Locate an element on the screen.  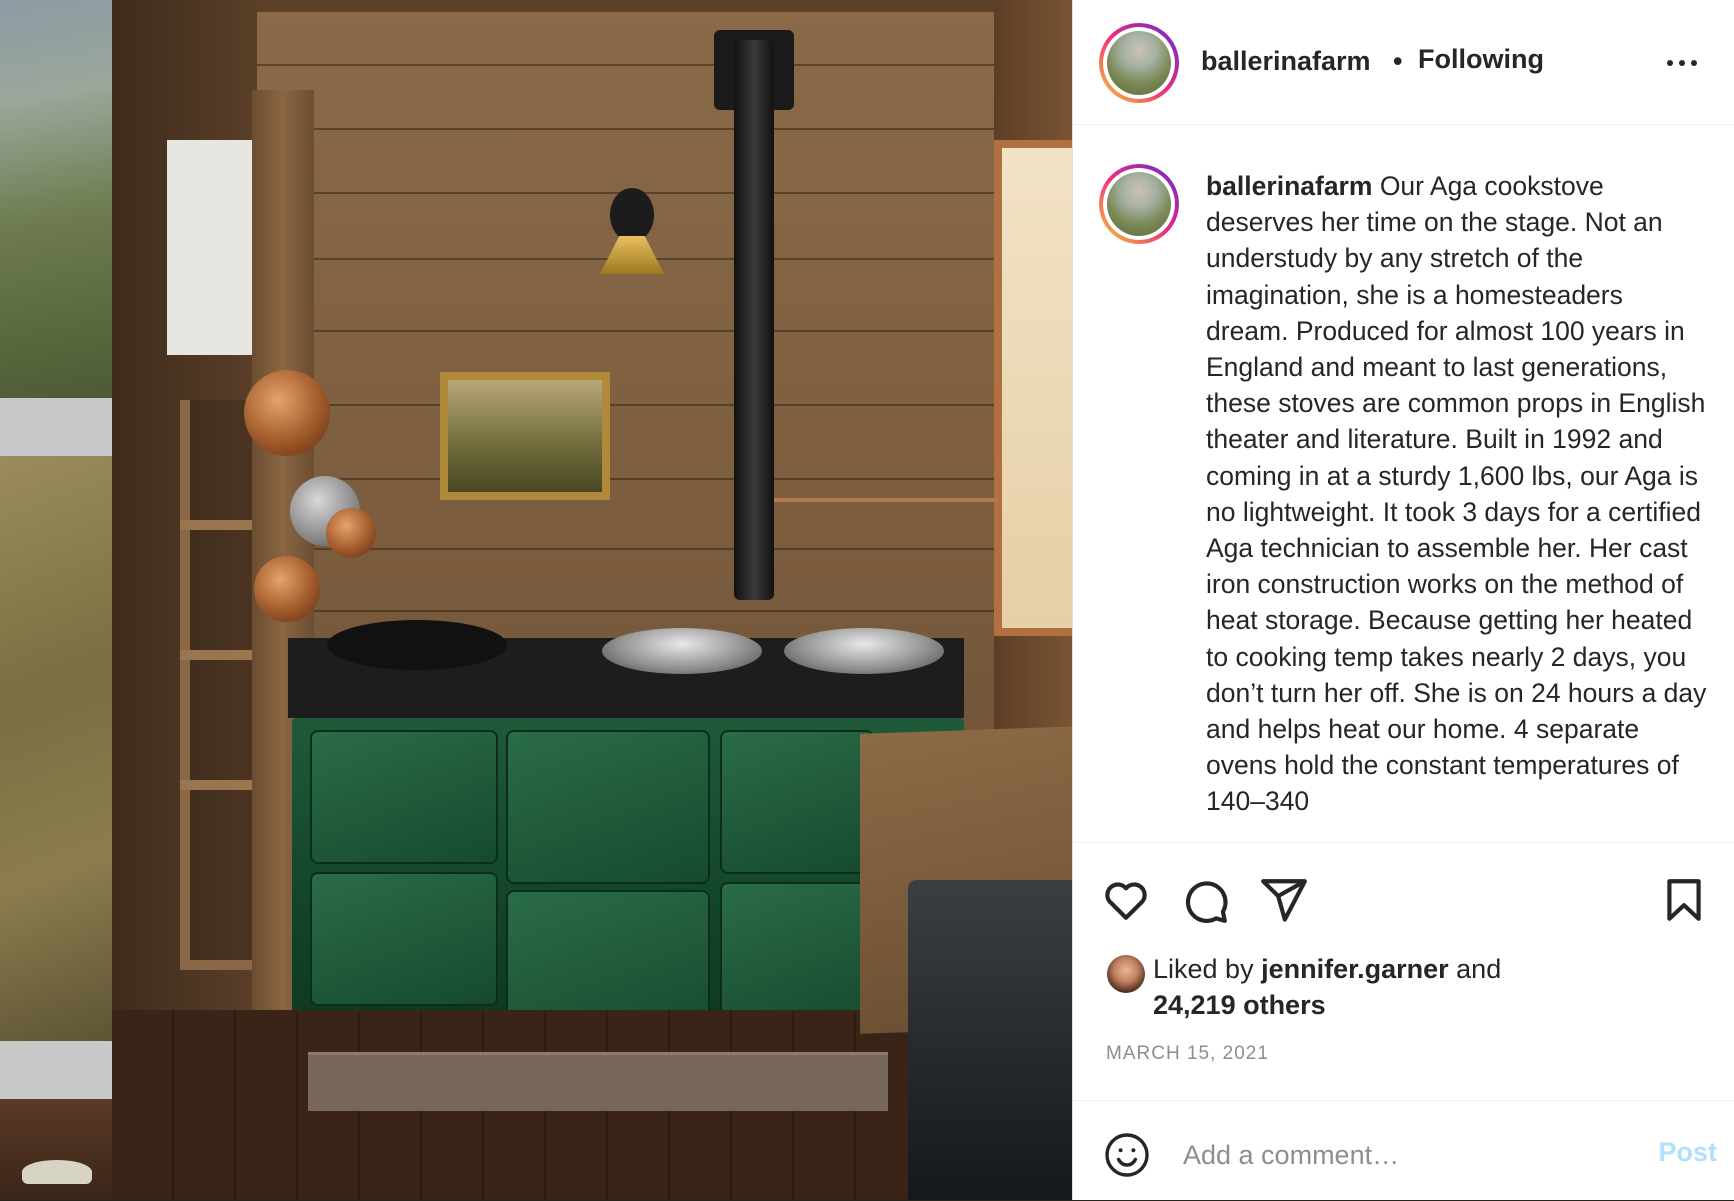
author-avatar is located at coordinates (1139, 63).